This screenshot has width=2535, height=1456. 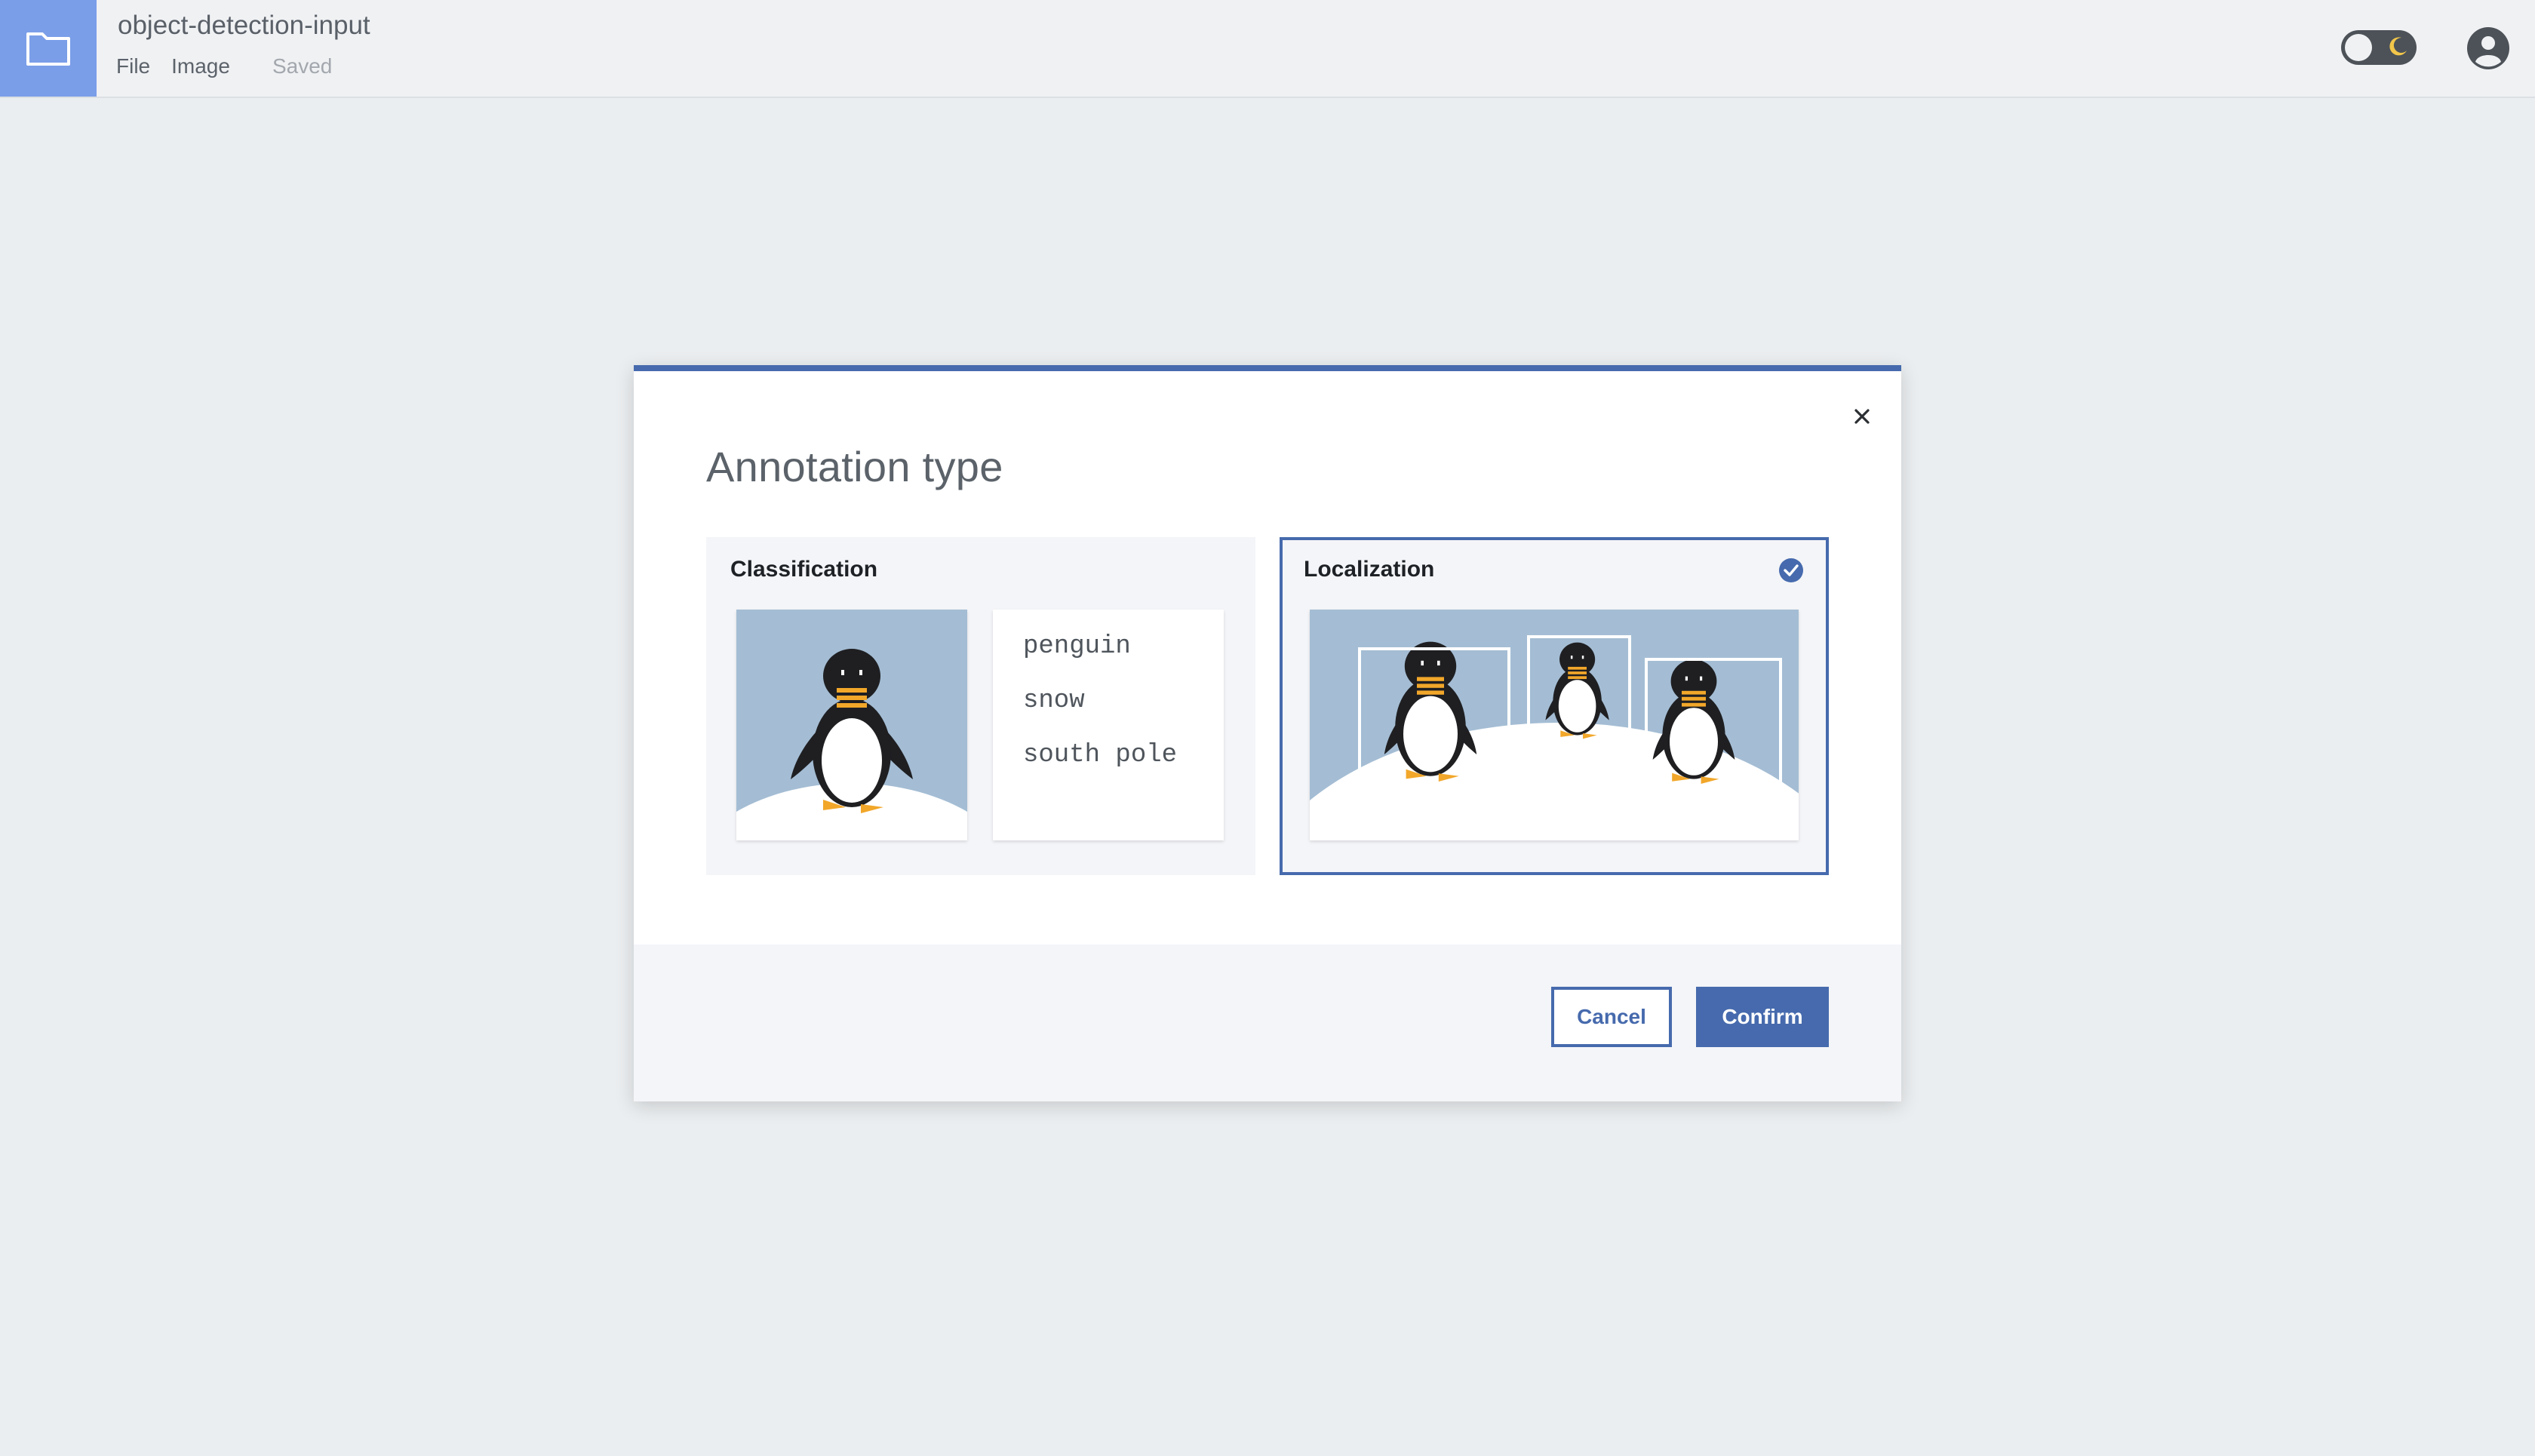 What do you see at coordinates (1268, 49) in the screenshot?
I see `top-bar: object-detection-input File Image Saved` at bounding box center [1268, 49].